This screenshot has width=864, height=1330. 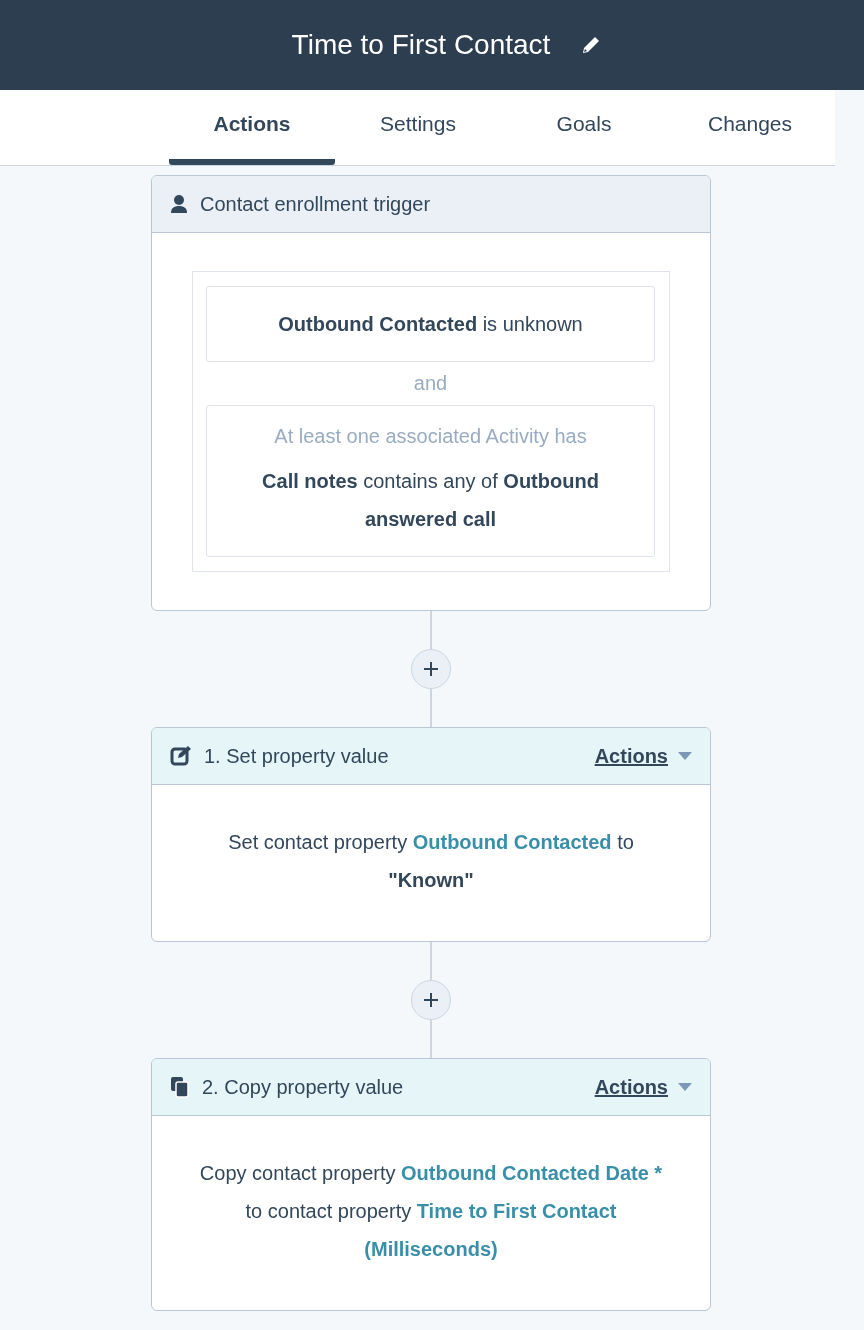 I want to click on filter-text: Call notes contains any of Outbound answered call, so click(x=430, y=500).